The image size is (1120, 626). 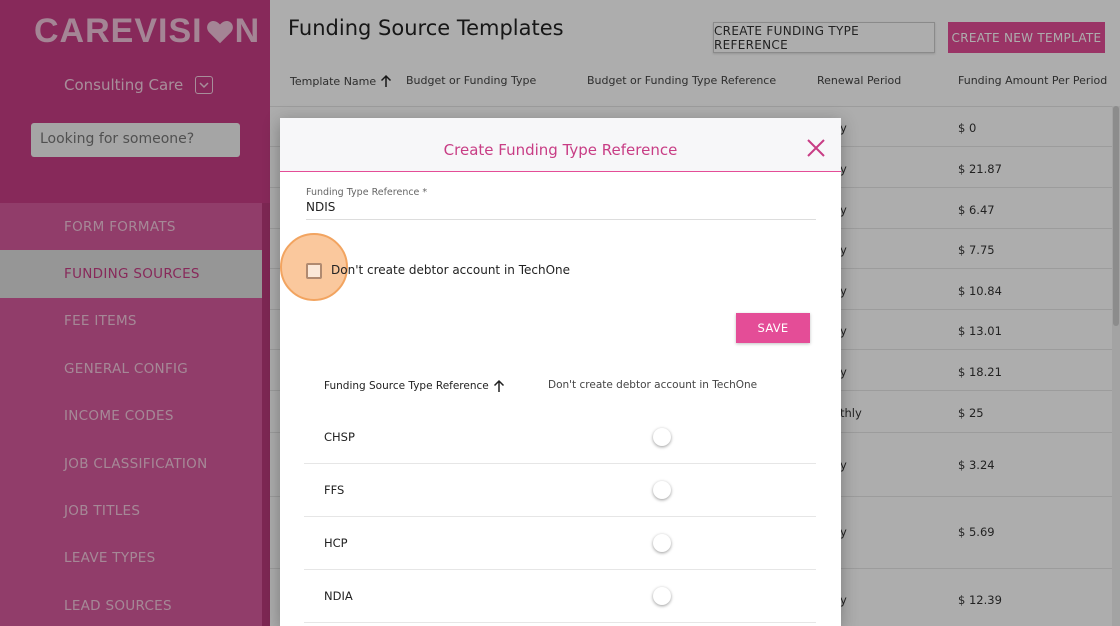 What do you see at coordinates (653, 385) in the screenshot?
I see `column-header-dont-create-debtor: Don't create debtor account in TechOne` at bounding box center [653, 385].